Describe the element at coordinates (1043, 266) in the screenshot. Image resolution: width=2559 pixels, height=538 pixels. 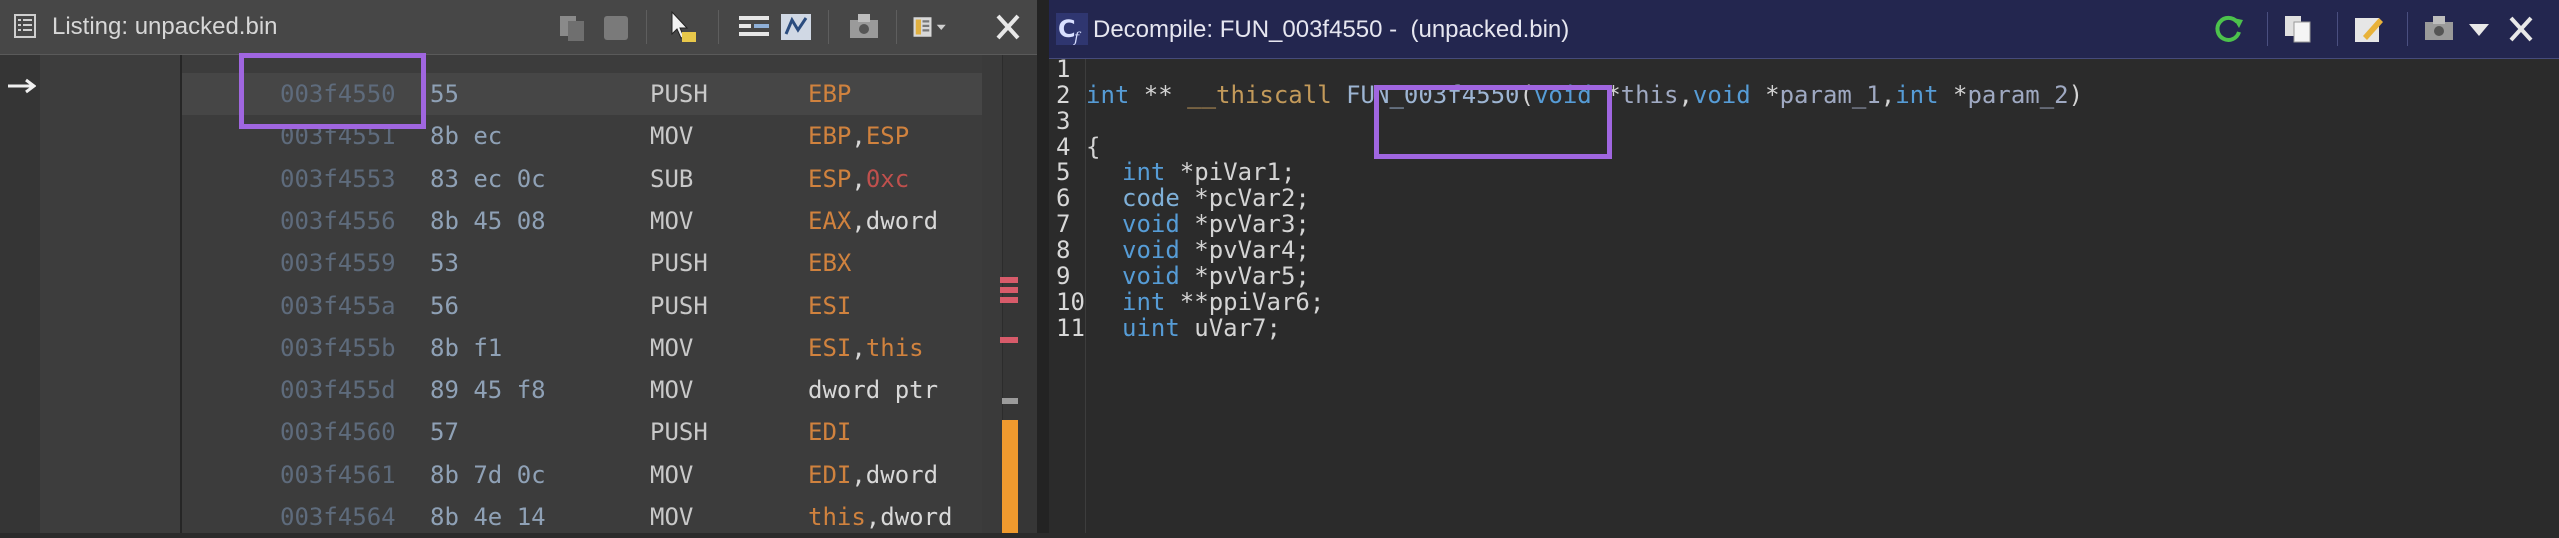
I see `panel-splitter` at that location.